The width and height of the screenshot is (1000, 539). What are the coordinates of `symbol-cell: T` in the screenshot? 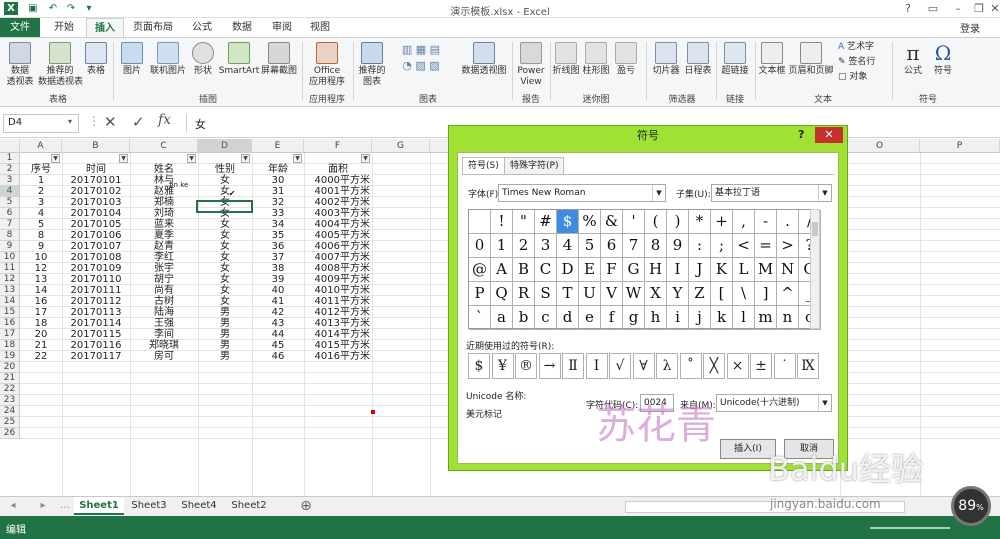 It's located at (568, 294).